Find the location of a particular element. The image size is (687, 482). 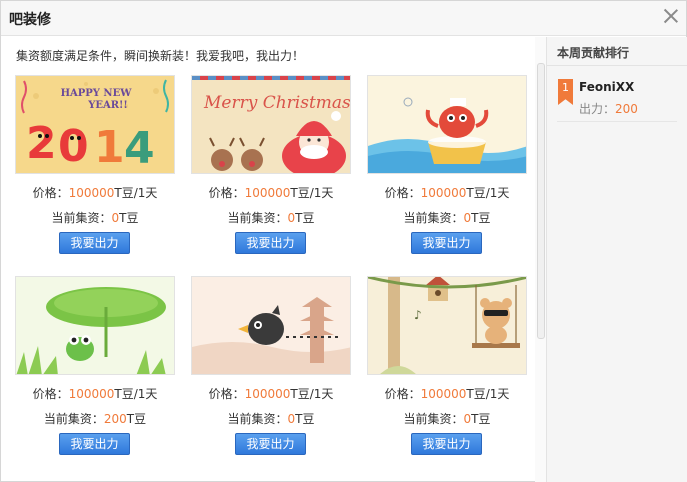

close-icon is located at coordinates (671, 16).